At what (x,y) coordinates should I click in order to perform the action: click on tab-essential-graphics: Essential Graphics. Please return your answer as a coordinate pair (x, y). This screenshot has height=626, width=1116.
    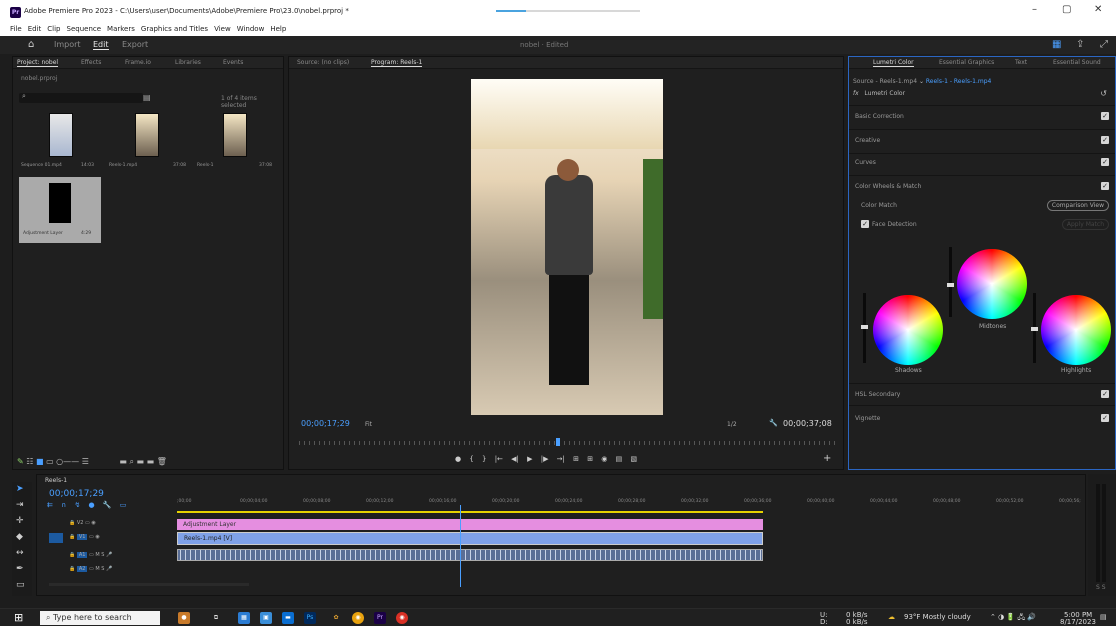
    Looking at the image, I should click on (966, 62).